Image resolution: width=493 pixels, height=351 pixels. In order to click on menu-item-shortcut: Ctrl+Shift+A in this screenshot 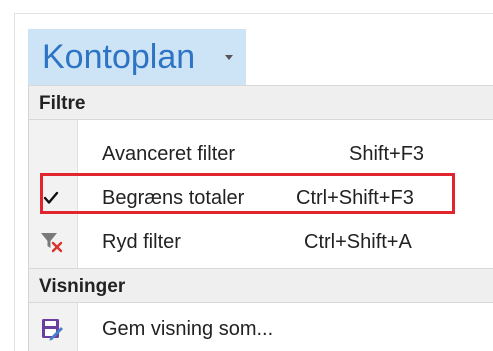, I will do `click(358, 242)`.